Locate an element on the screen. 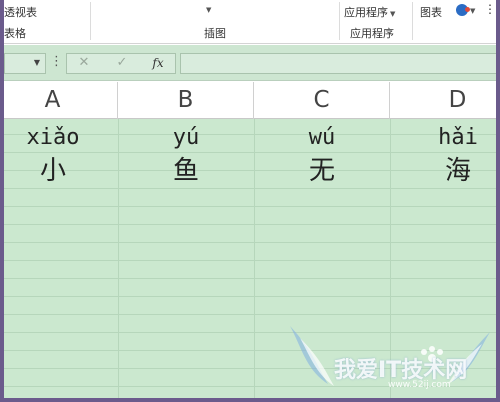  formula-bar: ▼ ⋮ ✕ ✓ fx is located at coordinates (250, 63).